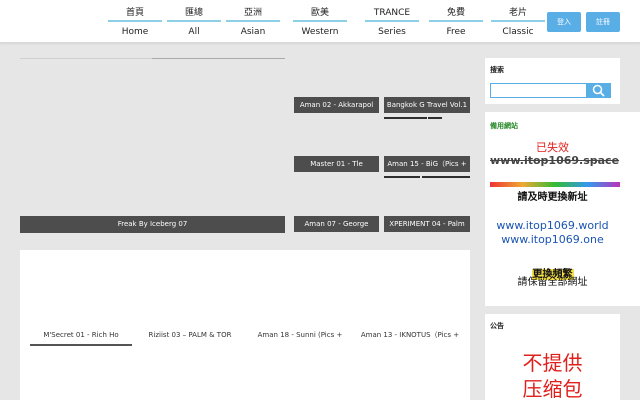  Describe the element at coordinates (152, 224) in the screenshot. I see `featured-main-caption: Freak By Iceberg 07` at that location.